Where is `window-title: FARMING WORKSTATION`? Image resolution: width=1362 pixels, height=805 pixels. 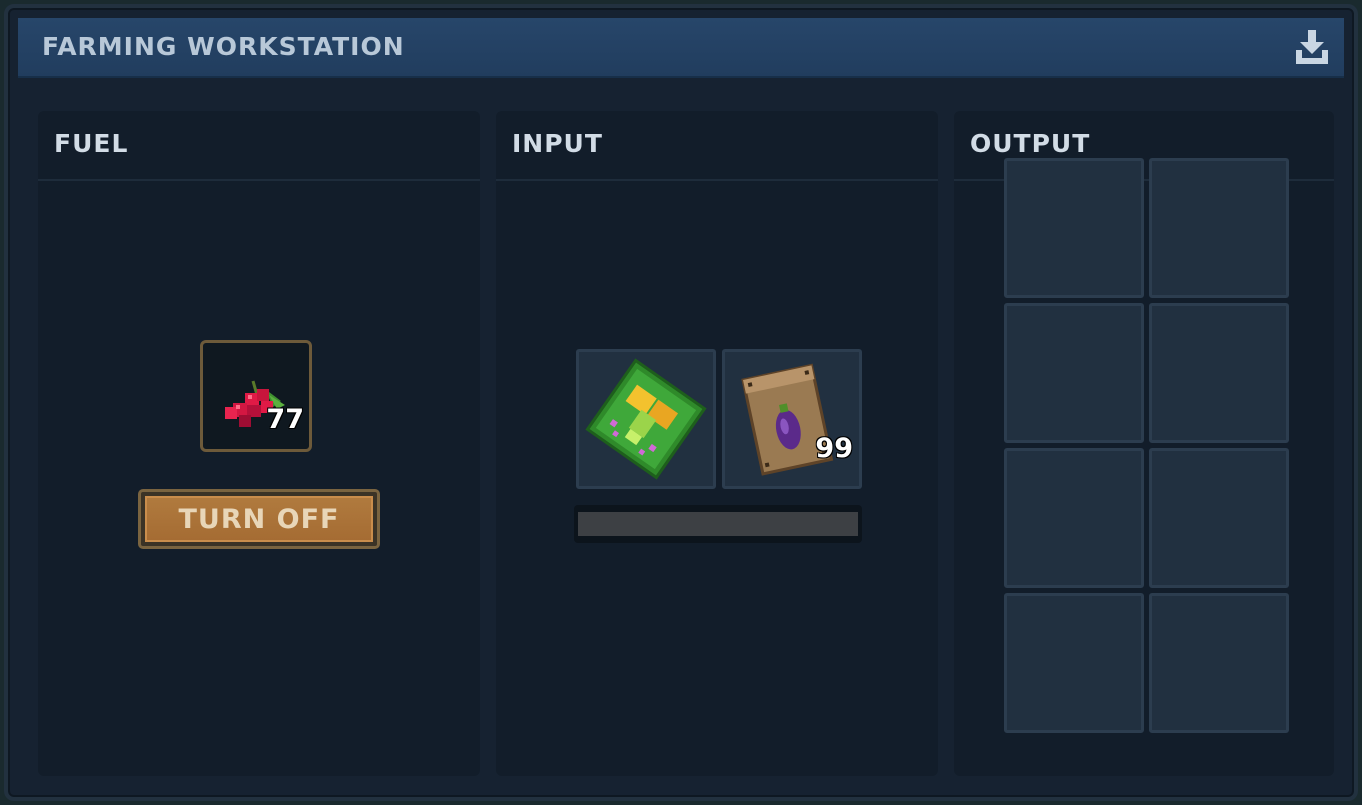 window-title: FARMING WORKSTATION is located at coordinates (223, 46).